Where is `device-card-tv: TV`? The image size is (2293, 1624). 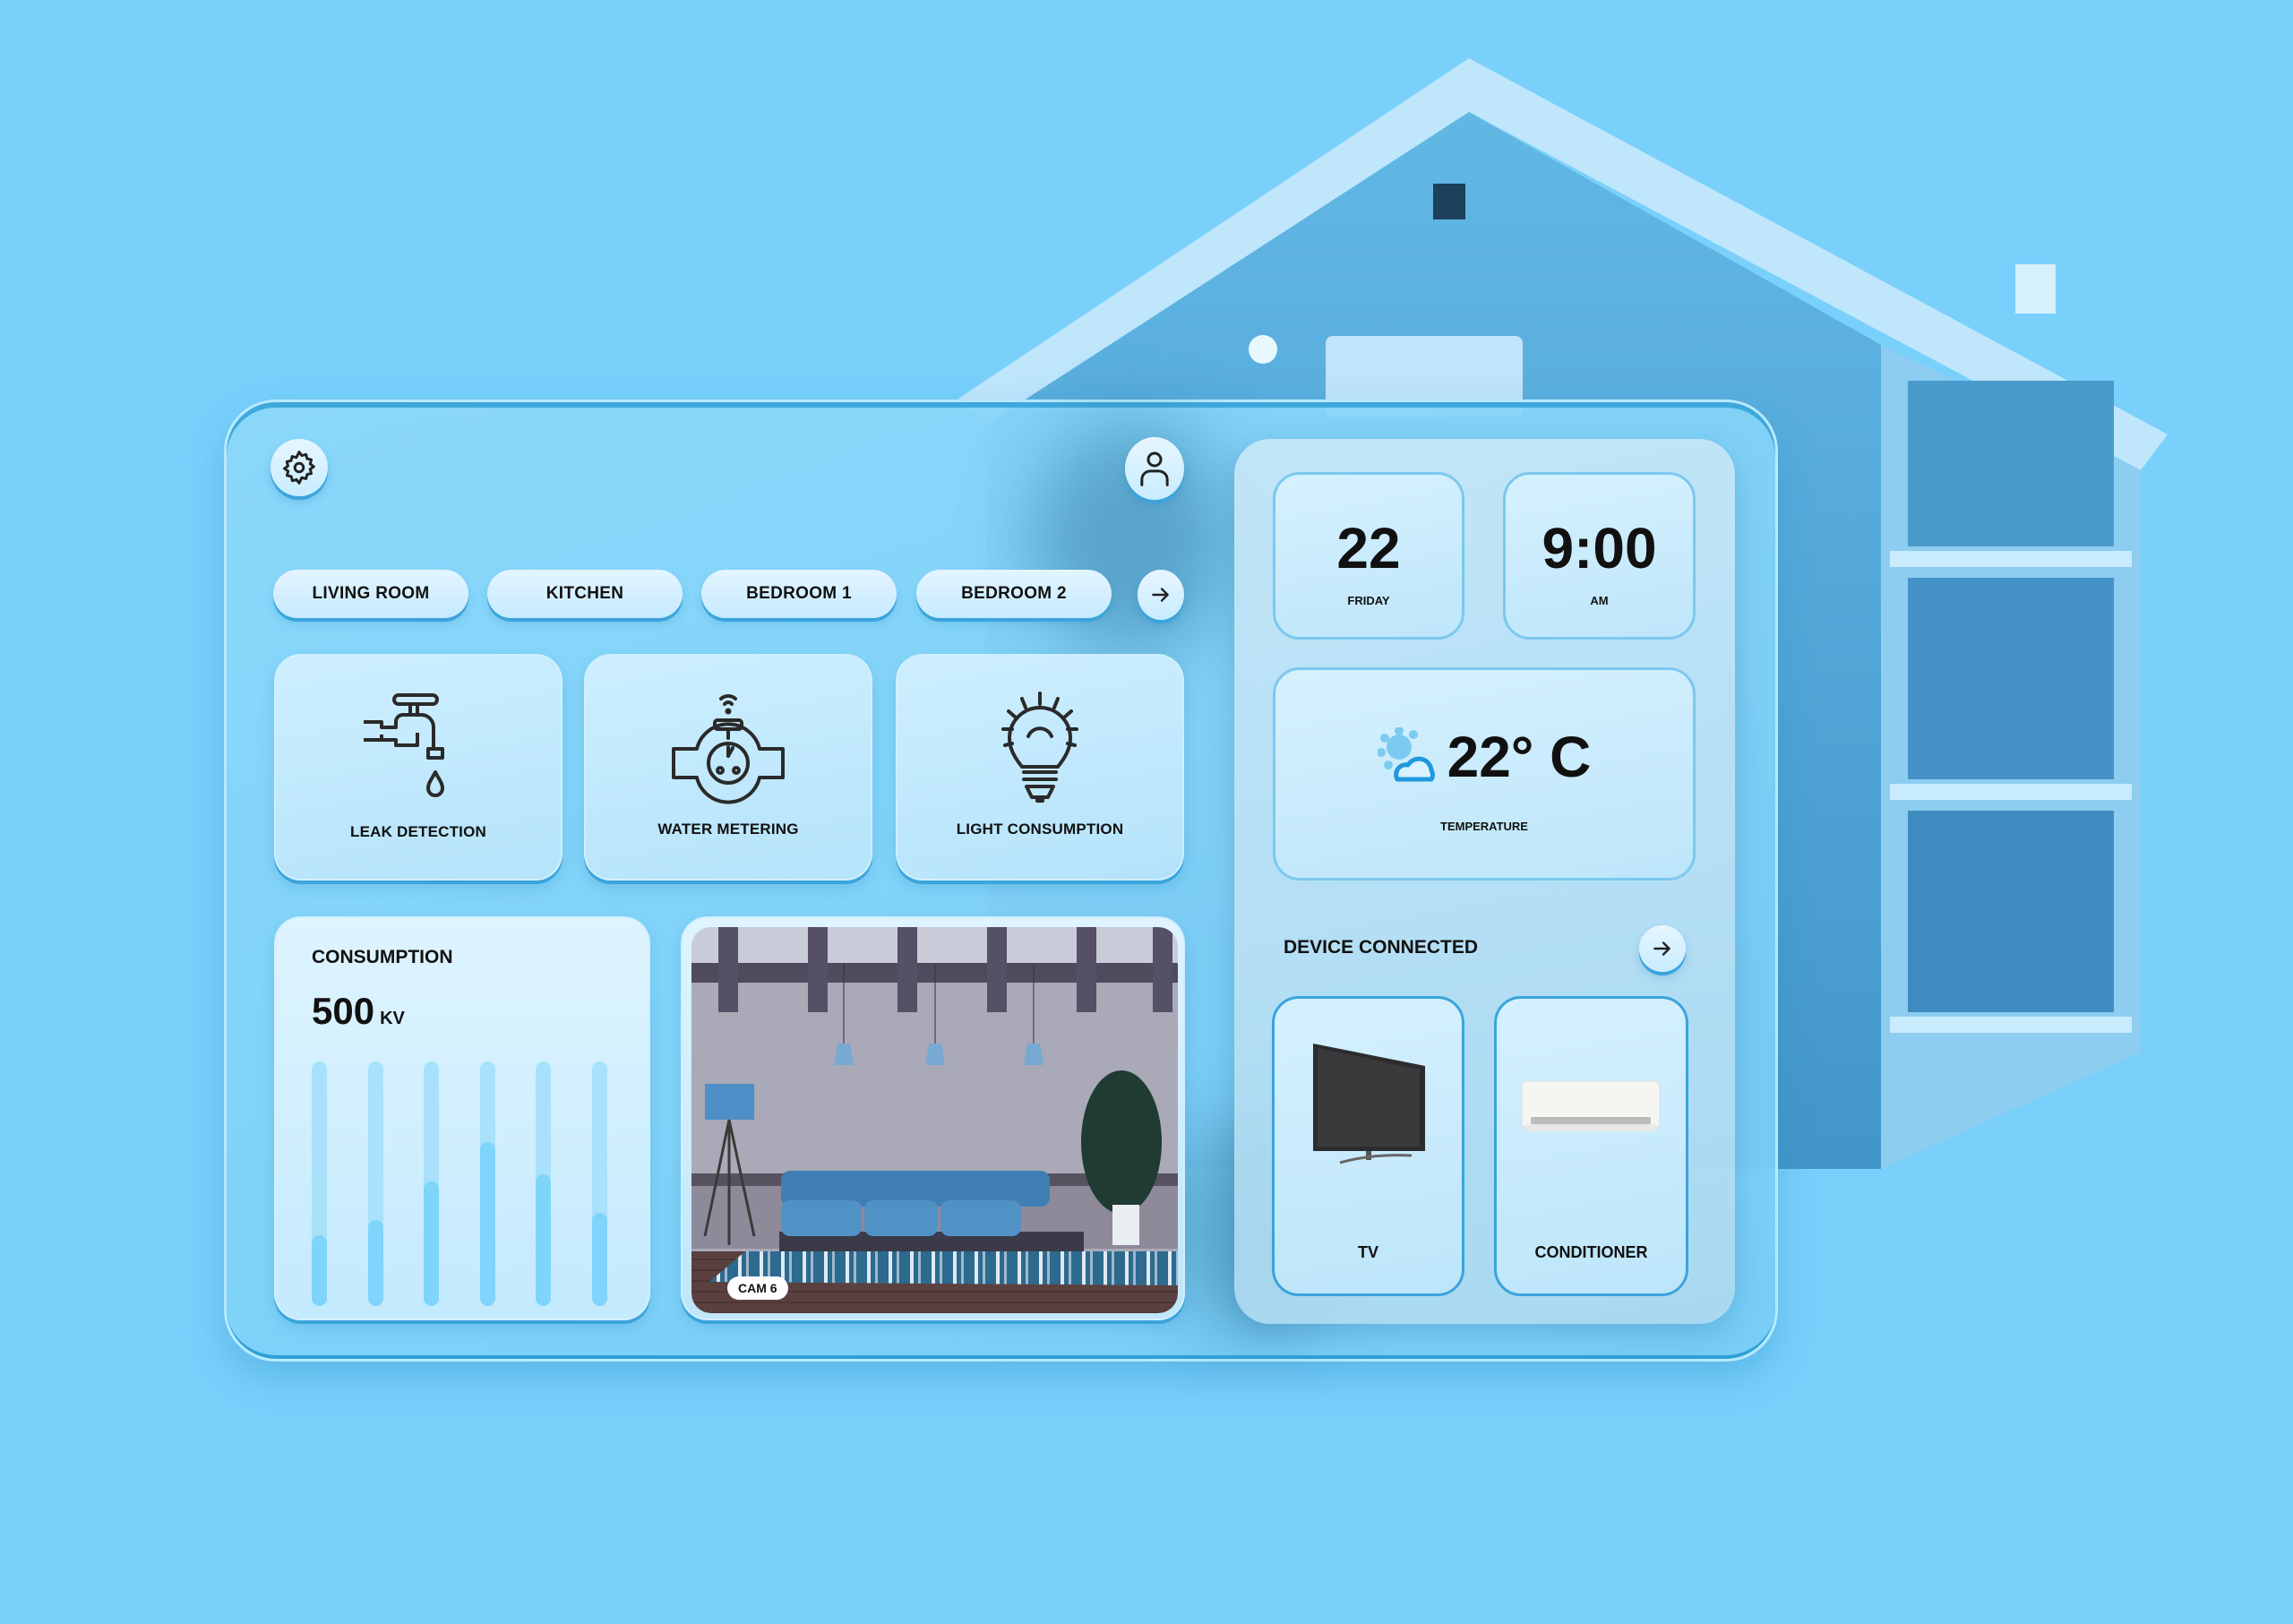 device-card-tv: TV is located at coordinates (1368, 1146).